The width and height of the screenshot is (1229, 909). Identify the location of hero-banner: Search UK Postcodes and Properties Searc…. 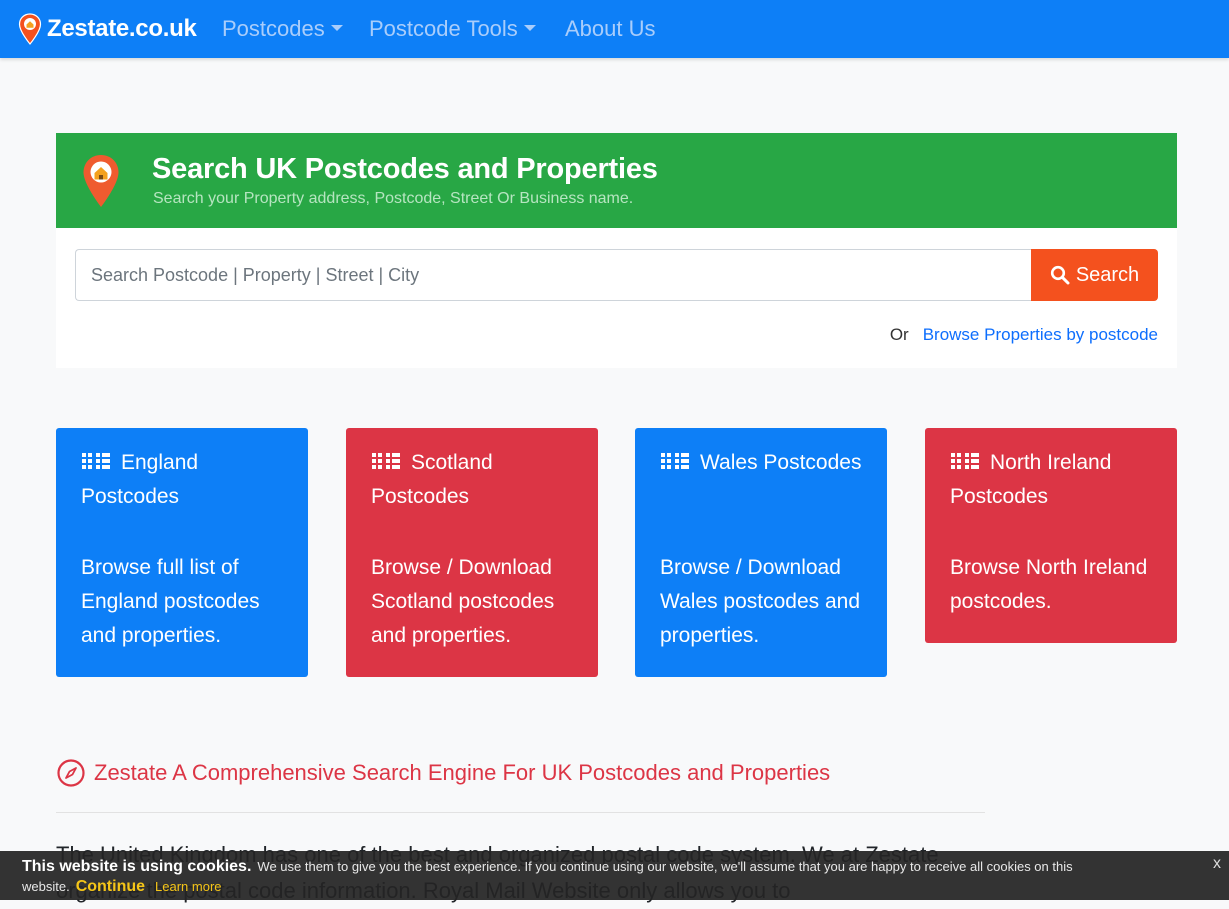
(616, 180).